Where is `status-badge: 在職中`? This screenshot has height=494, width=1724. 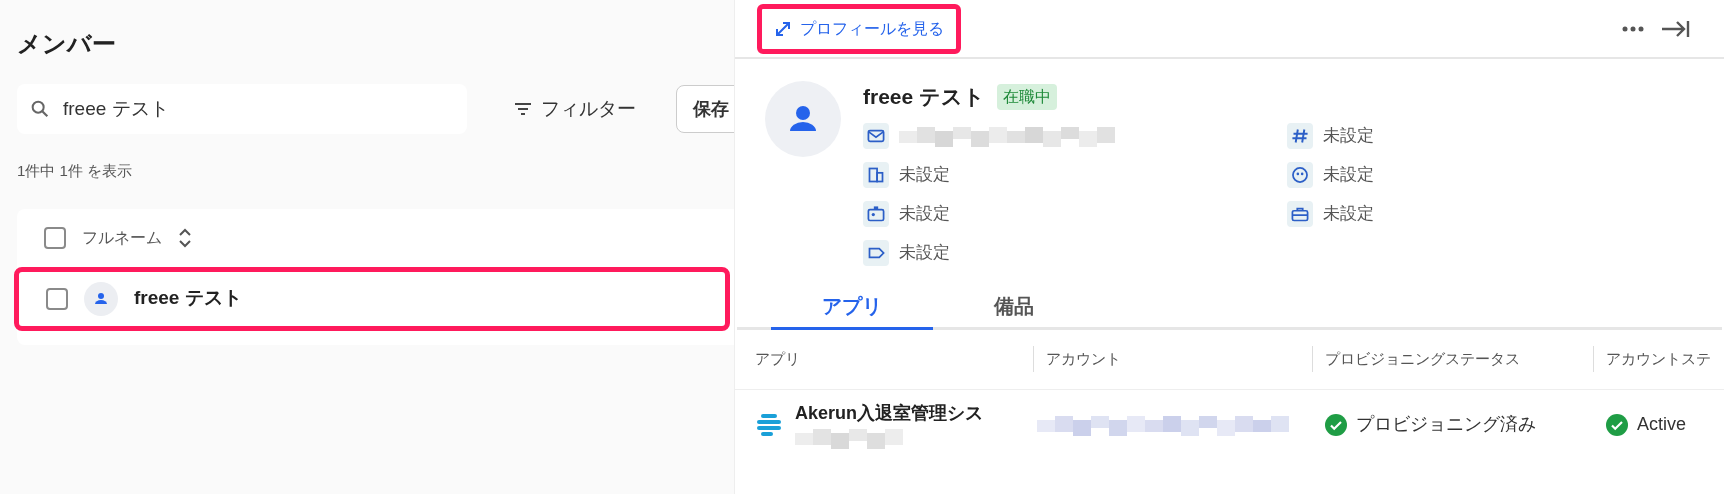
status-badge: 在職中 is located at coordinates (1027, 96).